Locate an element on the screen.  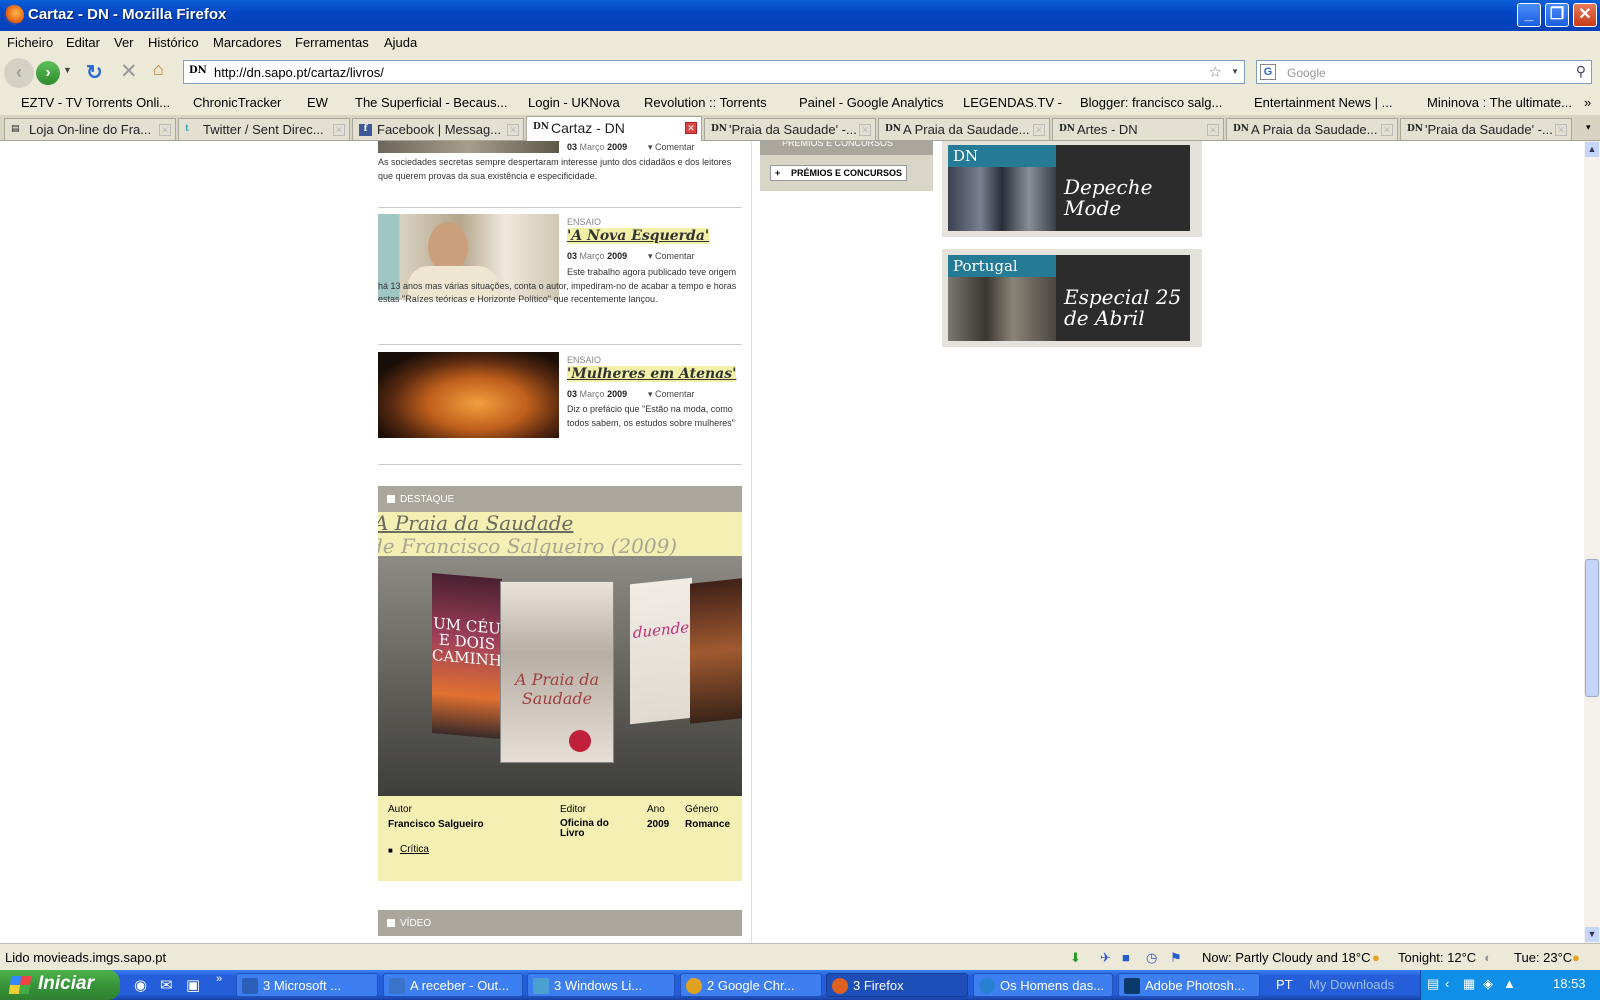
scroll-down-icon: ▼ is located at coordinates (1592, 934).